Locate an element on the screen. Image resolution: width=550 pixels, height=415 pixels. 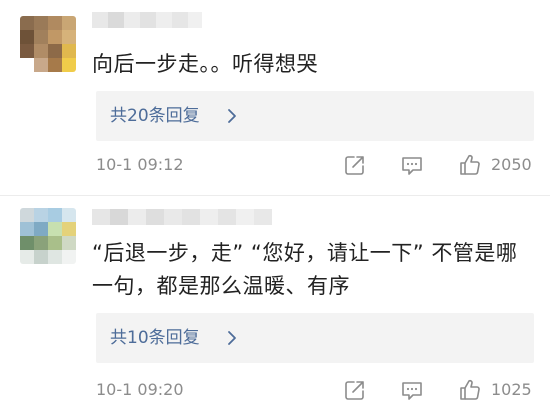
timestamp: 10-1 09:12 is located at coordinates (140, 164).